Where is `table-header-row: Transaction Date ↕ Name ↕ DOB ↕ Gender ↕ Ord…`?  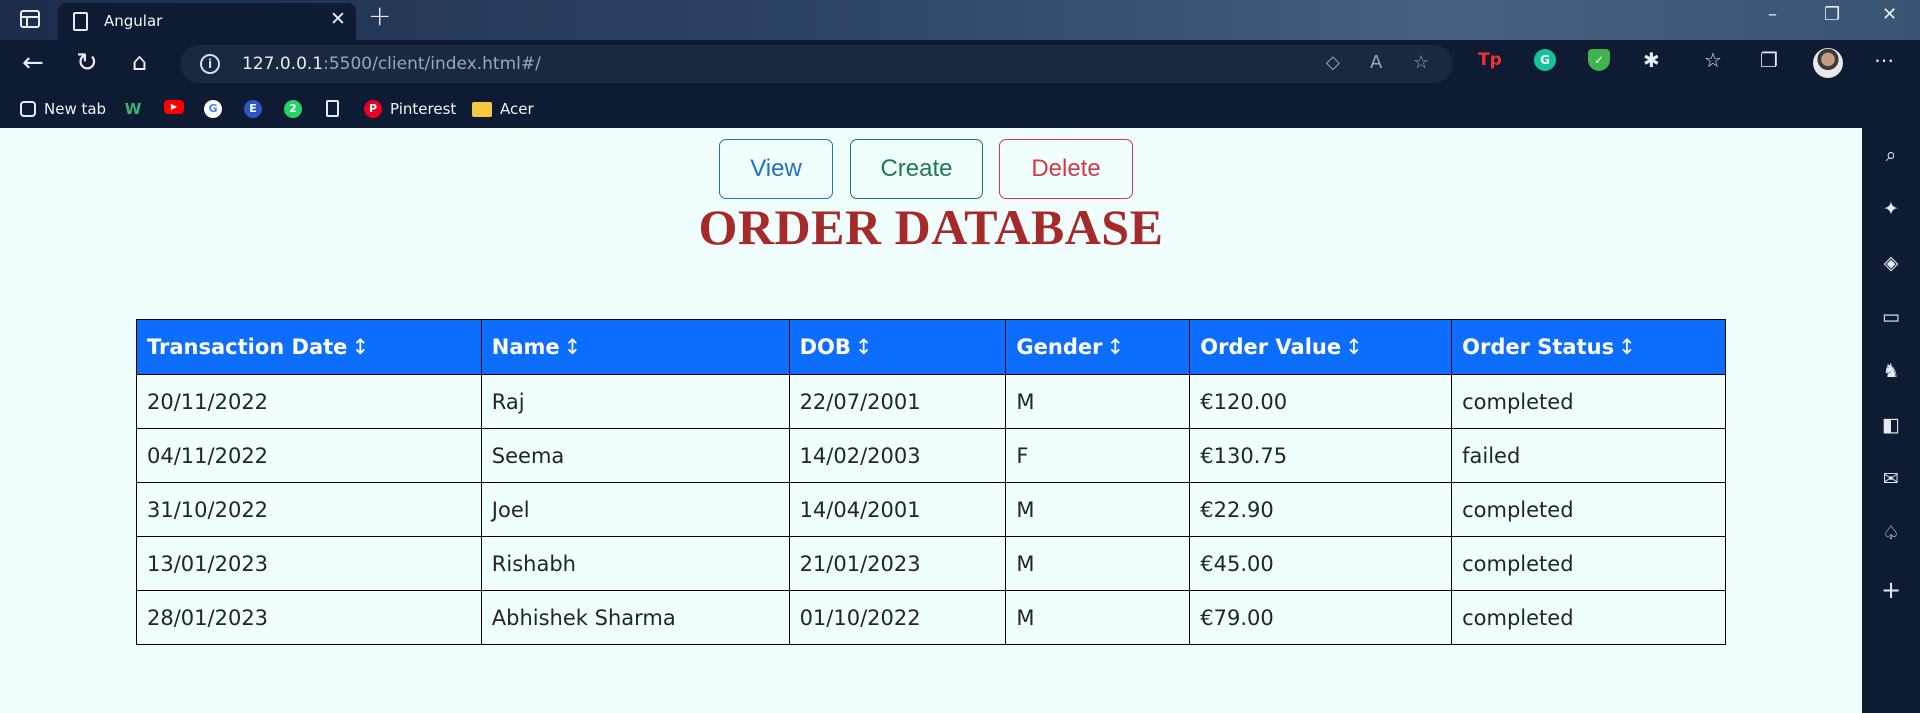
table-header-row: Transaction Date ↕ Name ↕ DOB ↕ Gender ↕ Ord… is located at coordinates (931, 347).